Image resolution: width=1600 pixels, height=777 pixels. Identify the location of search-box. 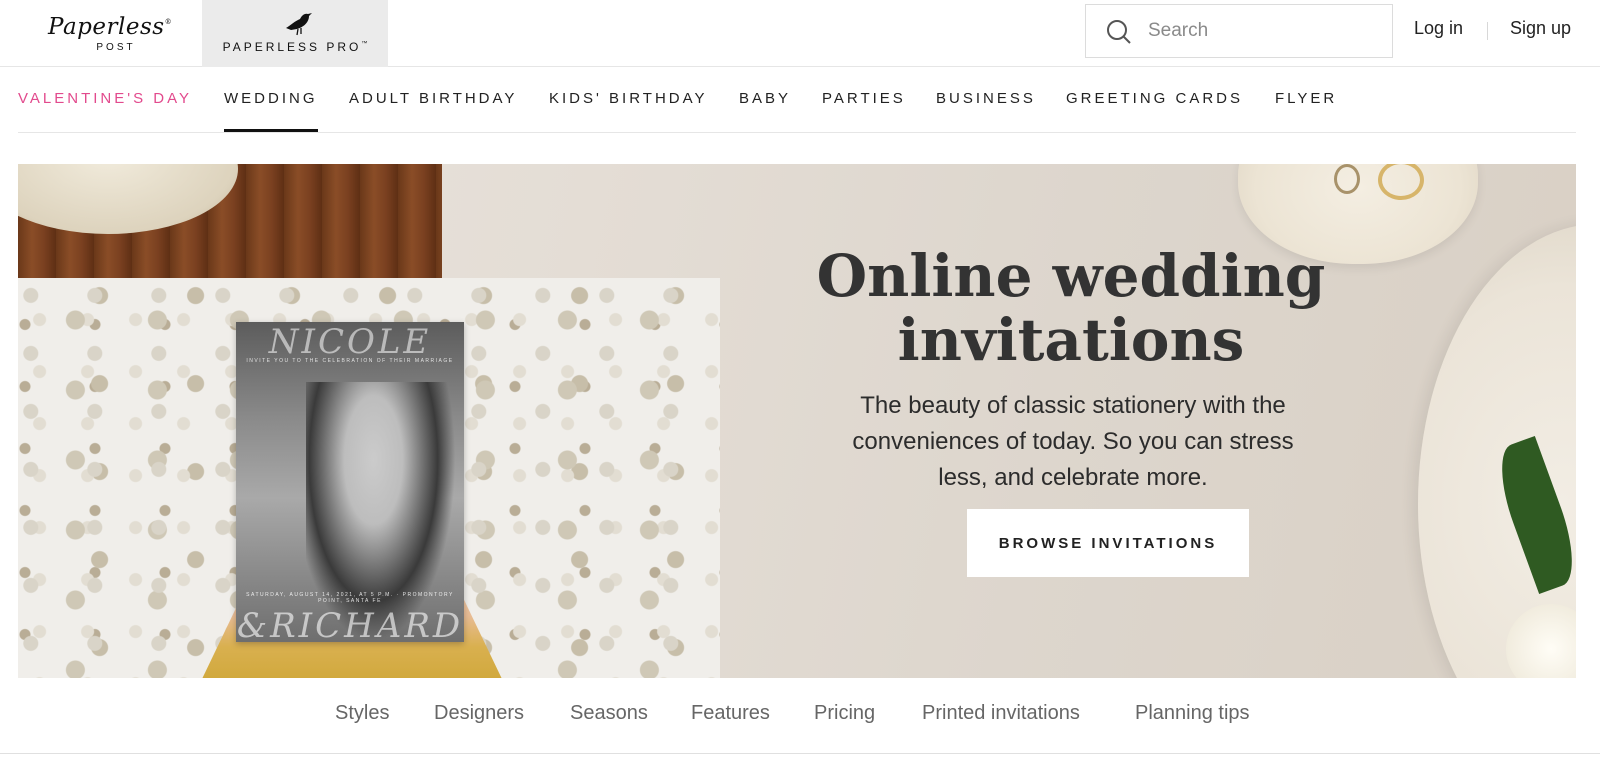
(1239, 31).